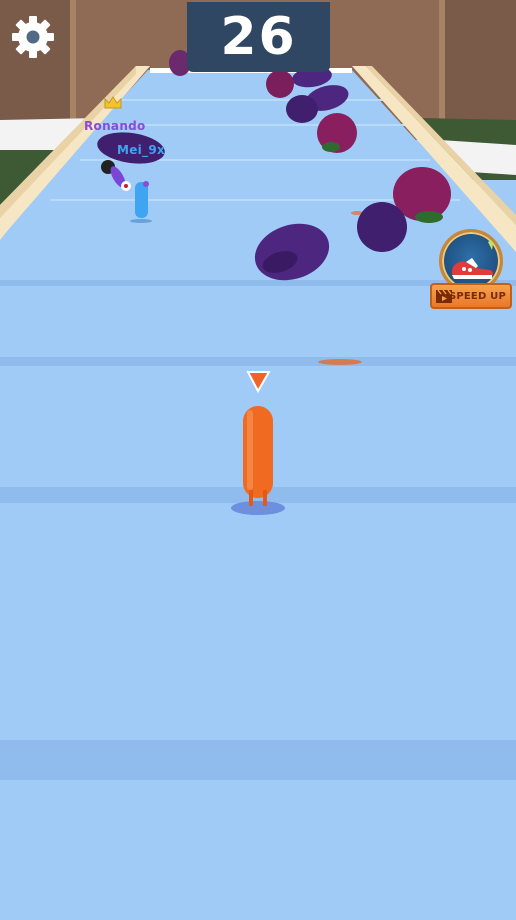  I want to click on speed-up-button: SPEED UP, so click(471, 271).